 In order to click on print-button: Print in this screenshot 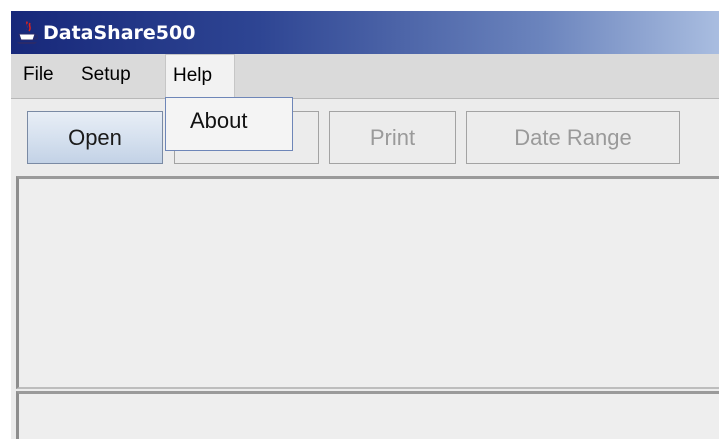, I will do `click(392, 137)`.